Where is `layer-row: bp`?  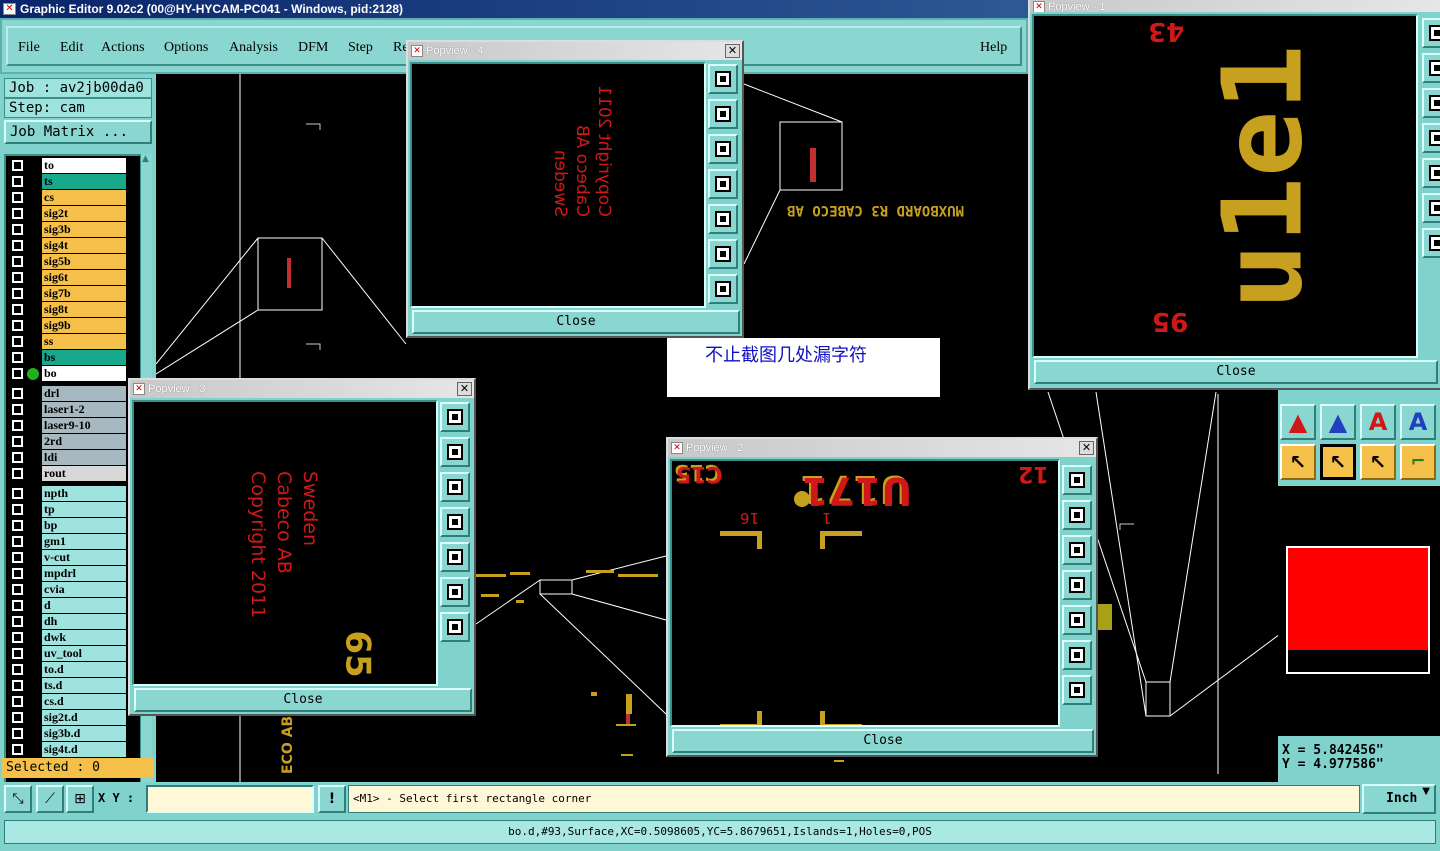 layer-row: bp is located at coordinates (67, 526).